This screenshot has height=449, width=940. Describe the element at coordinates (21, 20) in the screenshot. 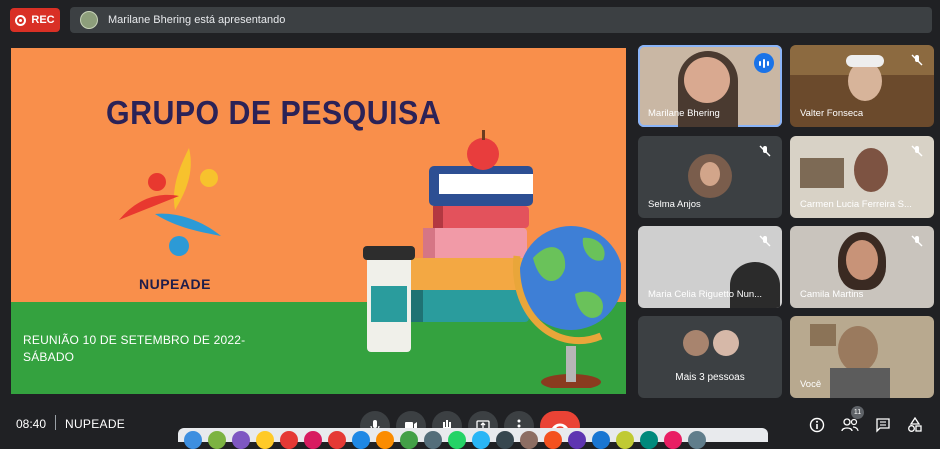

I see `record-icon` at that location.